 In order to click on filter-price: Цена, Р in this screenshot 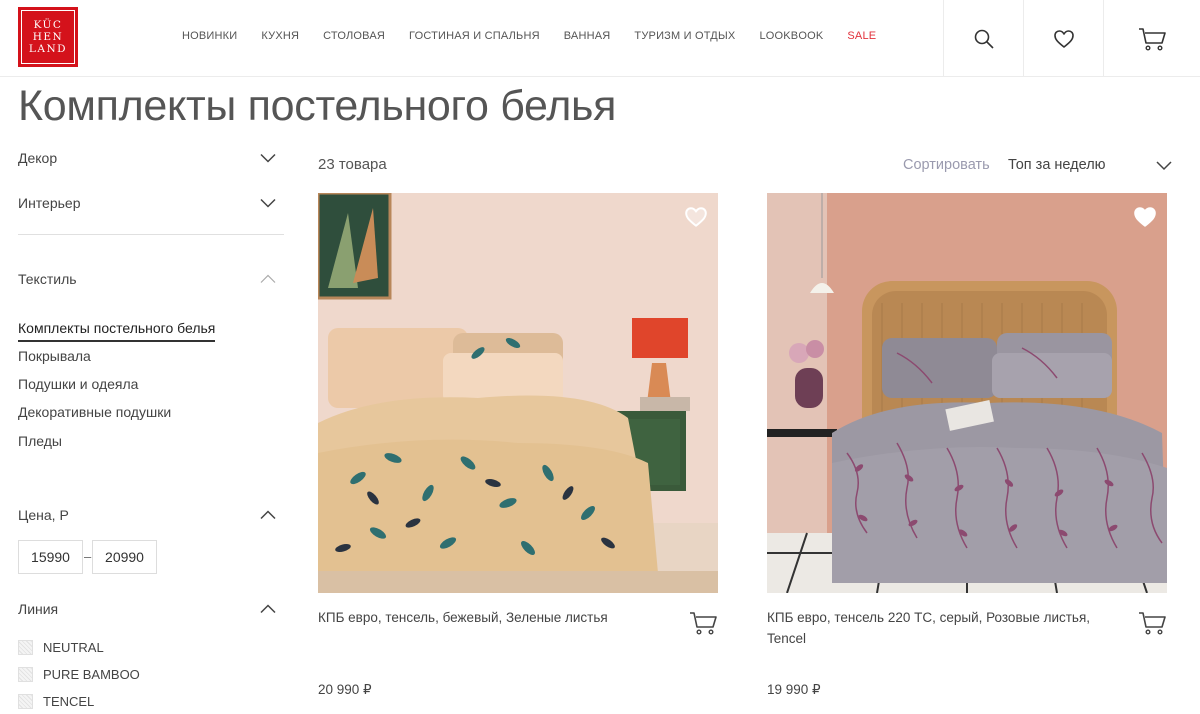, I will do `click(147, 515)`.